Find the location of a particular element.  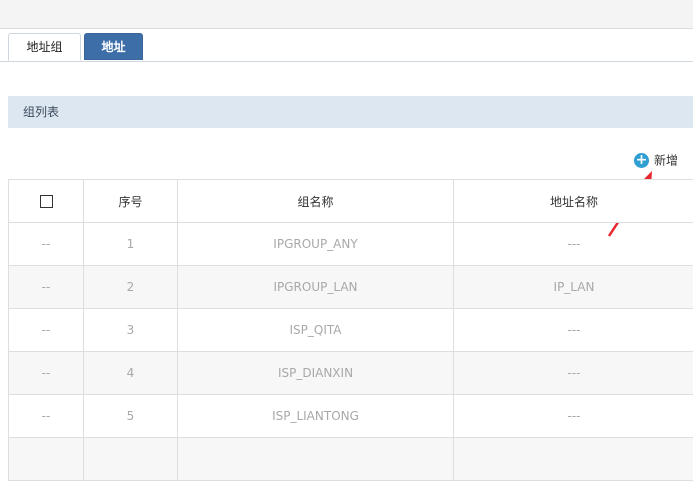

row-group-name-cell: ISP_LIANTONG is located at coordinates (316, 416).